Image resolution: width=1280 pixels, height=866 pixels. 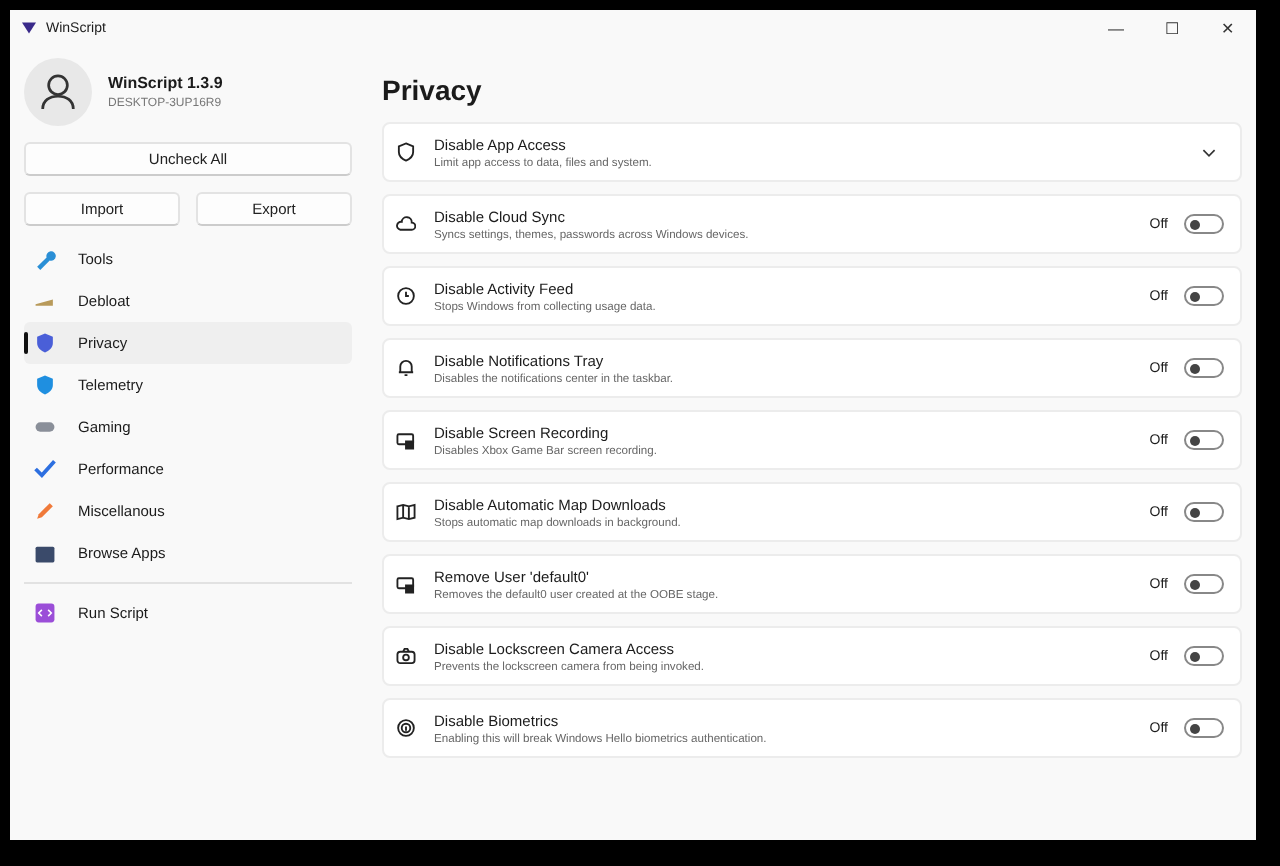 What do you see at coordinates (406, 512) in the screenshot?
I see `map-icon` at bounding box center [406, 512].